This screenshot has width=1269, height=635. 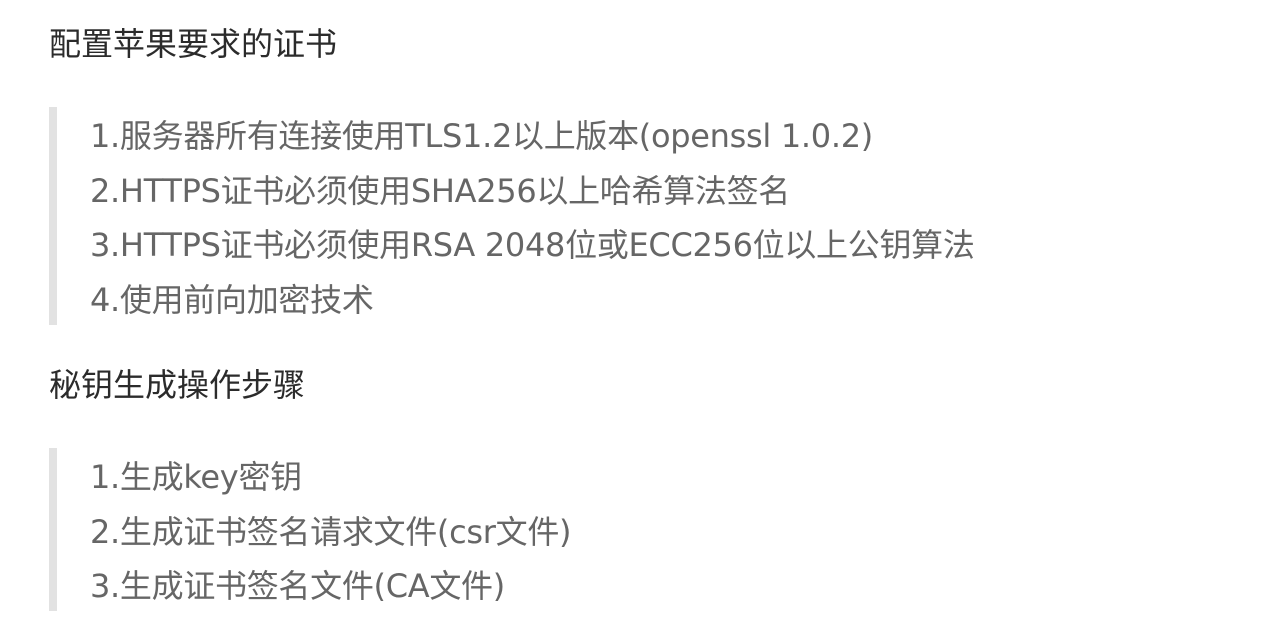 What do you see at coordinates (232, 299) in the screenshot?
I see `requirement-item: 4.使用前向加密技术` at bounding box center [232, 299].